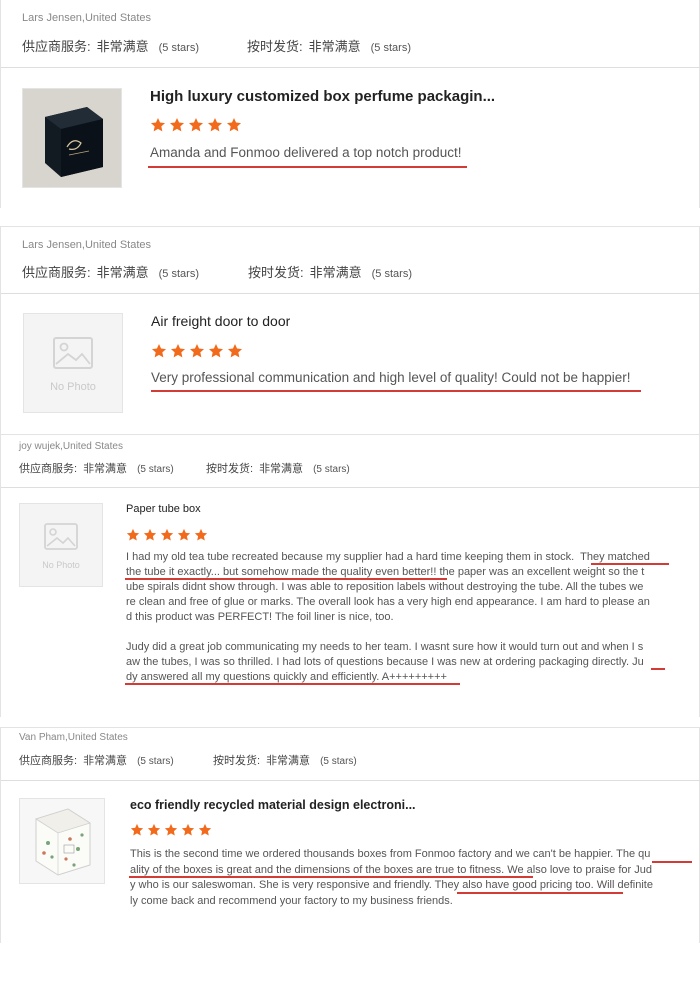 The width and height of the screenshot is (700, 1000). Describe the element at coordinates (163, 509) in the screenshot. I see `product-title: Paper tube box` at that location.